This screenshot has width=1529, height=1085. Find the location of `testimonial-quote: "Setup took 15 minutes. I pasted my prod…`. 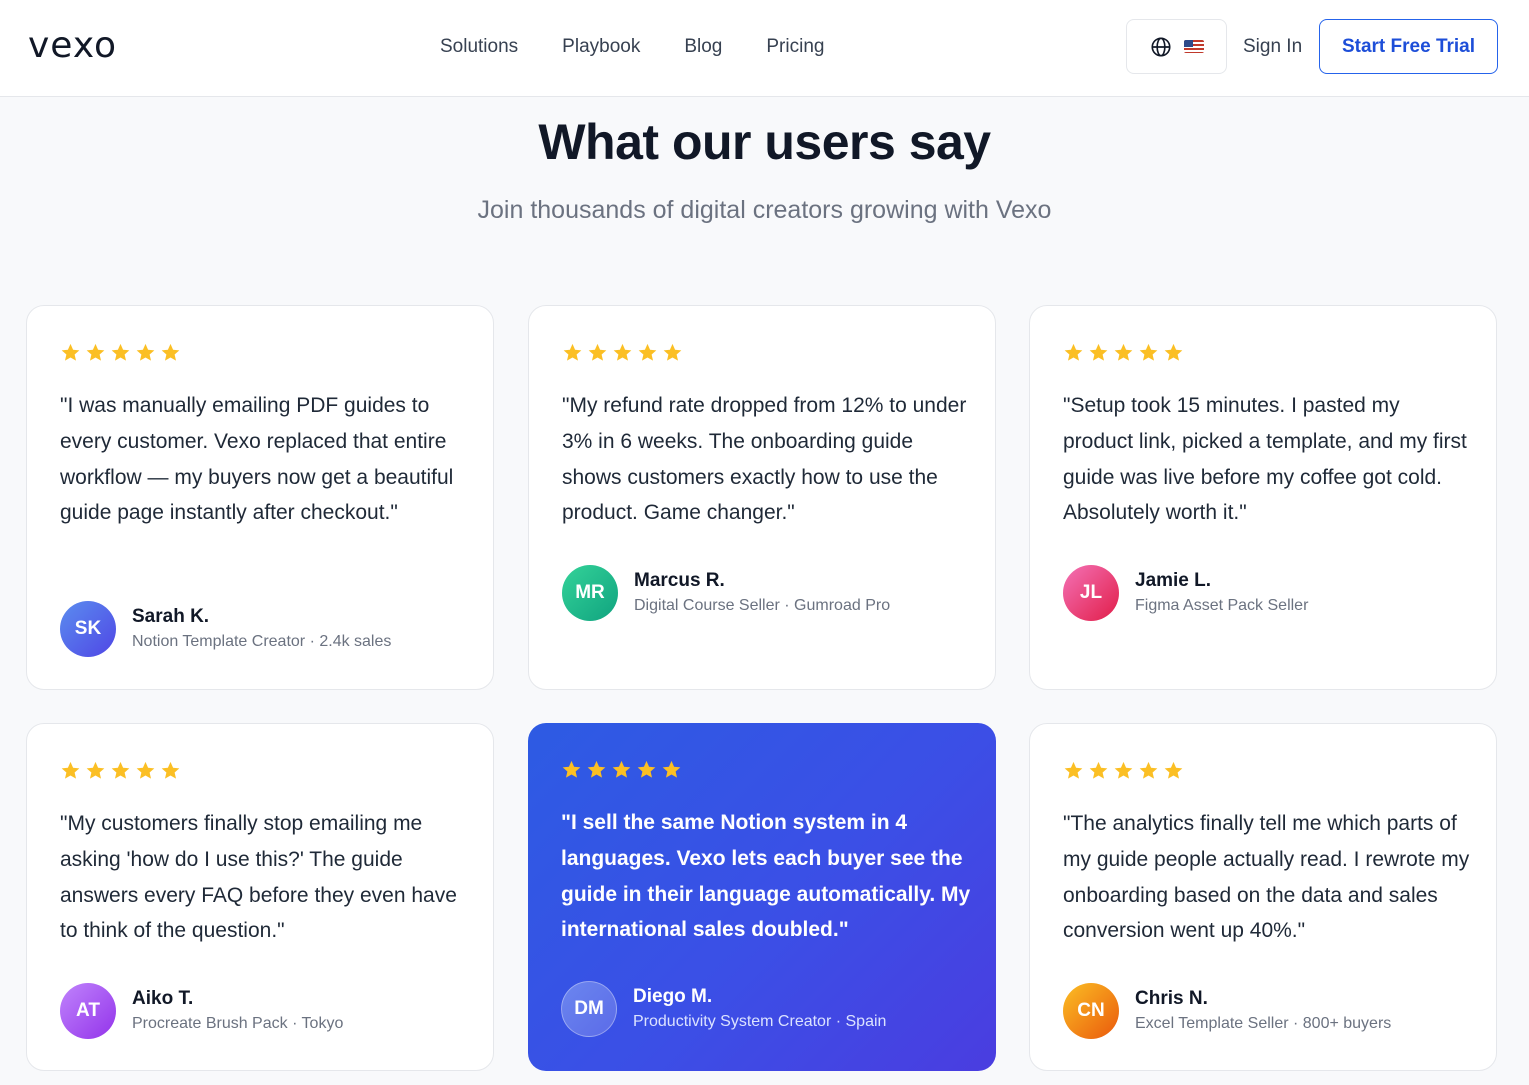

testimonial-quote: "Setup took 15 minutes. I pasted my prod… is located at coordinates (1265, 459).